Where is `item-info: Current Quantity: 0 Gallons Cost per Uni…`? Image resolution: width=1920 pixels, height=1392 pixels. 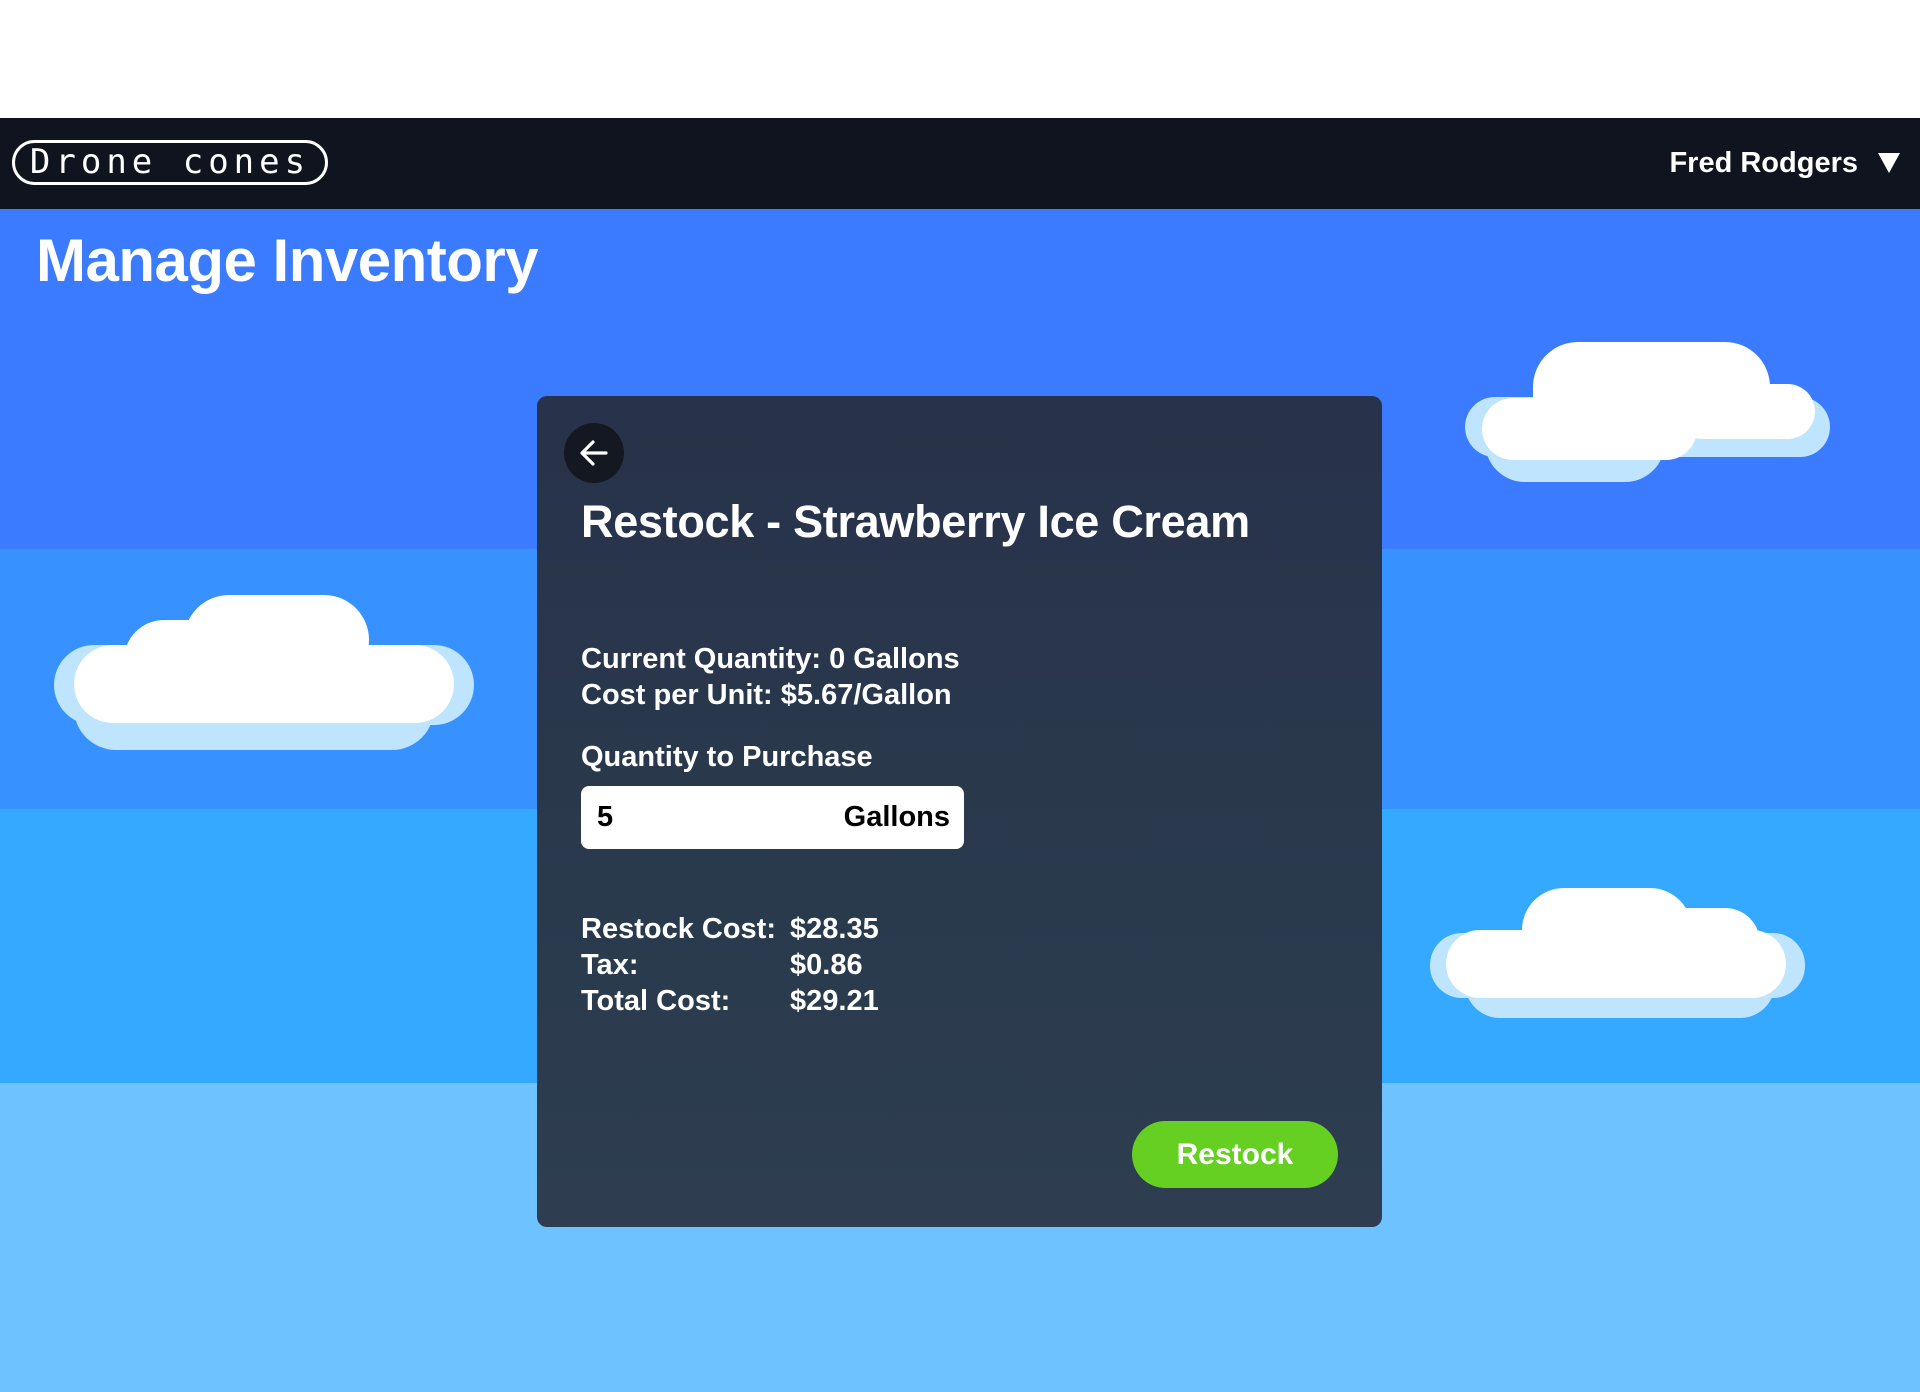
item-info: Current Quantity: 0 Gallons Cost per Uni… is located at coordinates (770, 677).